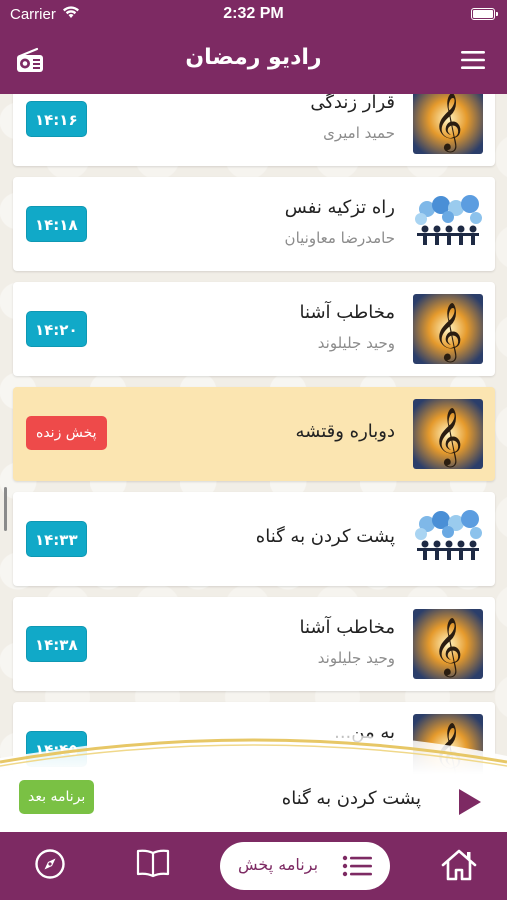 This screenshot has width=507, height=900. What do you see at coordinates (56, 539) in the screenshot?
I see `program-time-badge: ۱۴:۳۳` at bounding box center [56, 539].